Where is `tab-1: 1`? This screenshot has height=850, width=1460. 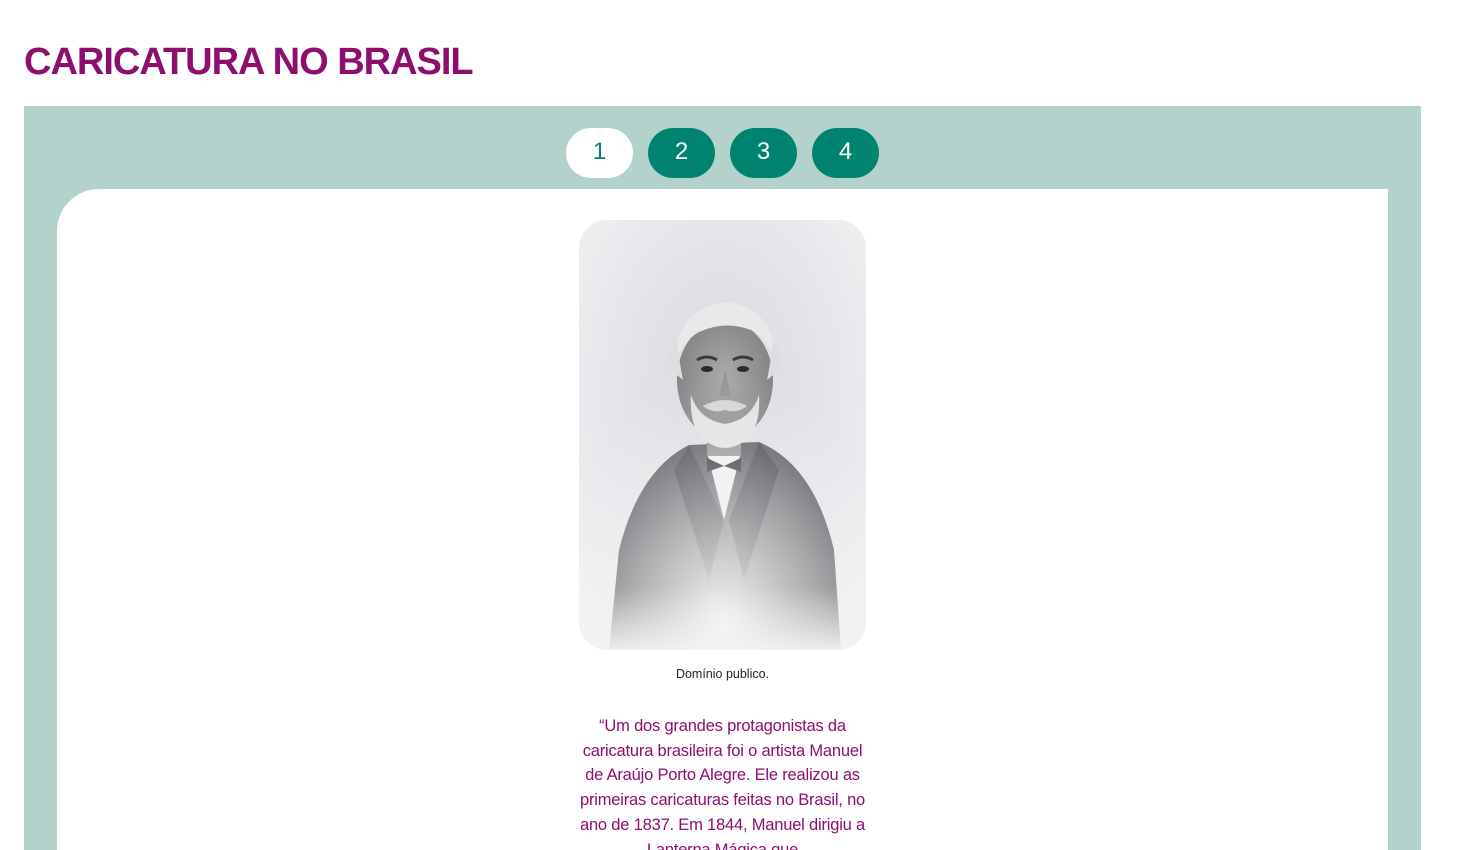 tab-1: 1 is located at coordinates (599, 153).